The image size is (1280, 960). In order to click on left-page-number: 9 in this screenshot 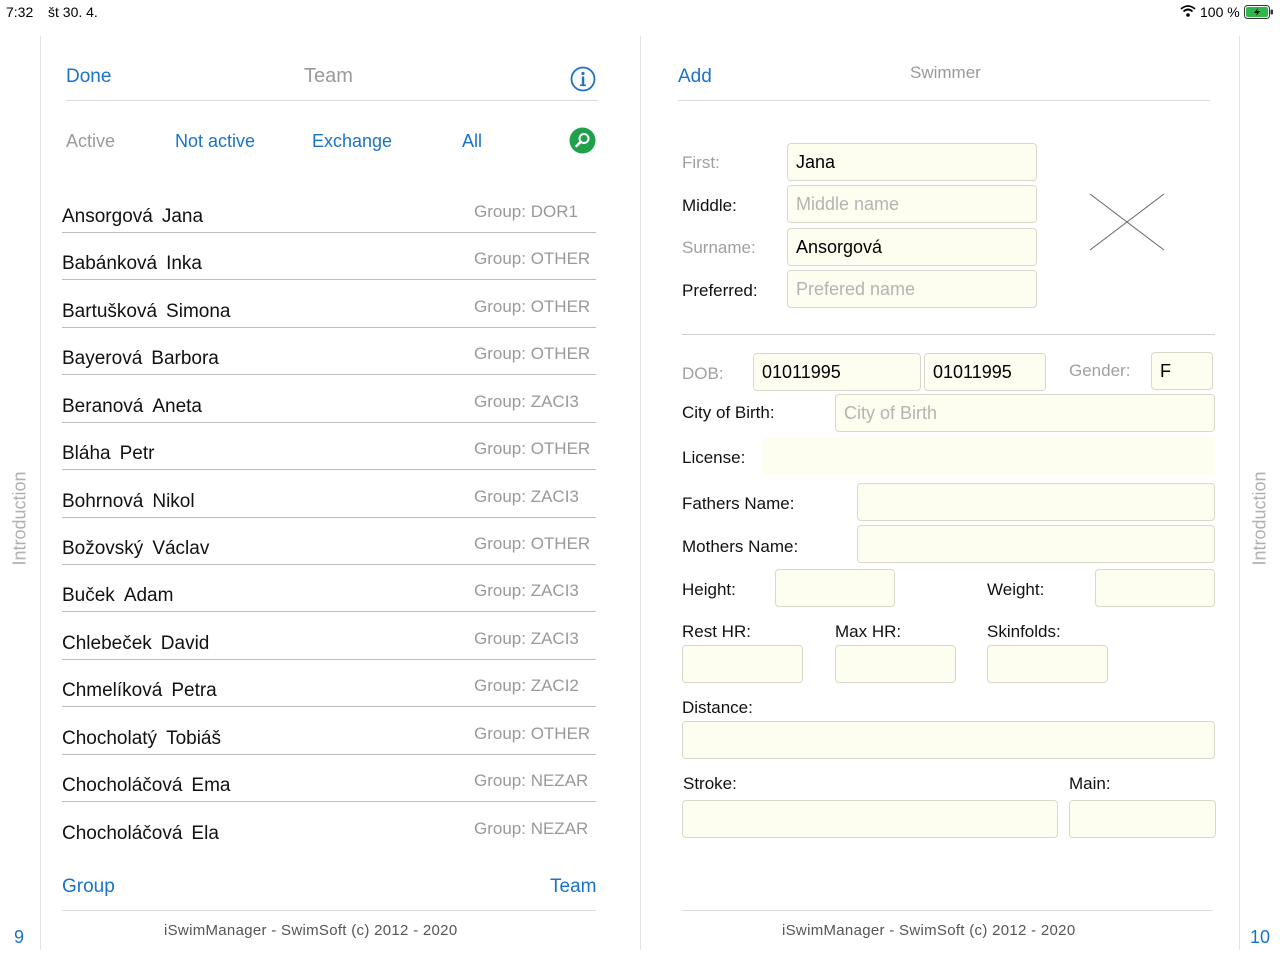, I will do `click(19, 937)`.